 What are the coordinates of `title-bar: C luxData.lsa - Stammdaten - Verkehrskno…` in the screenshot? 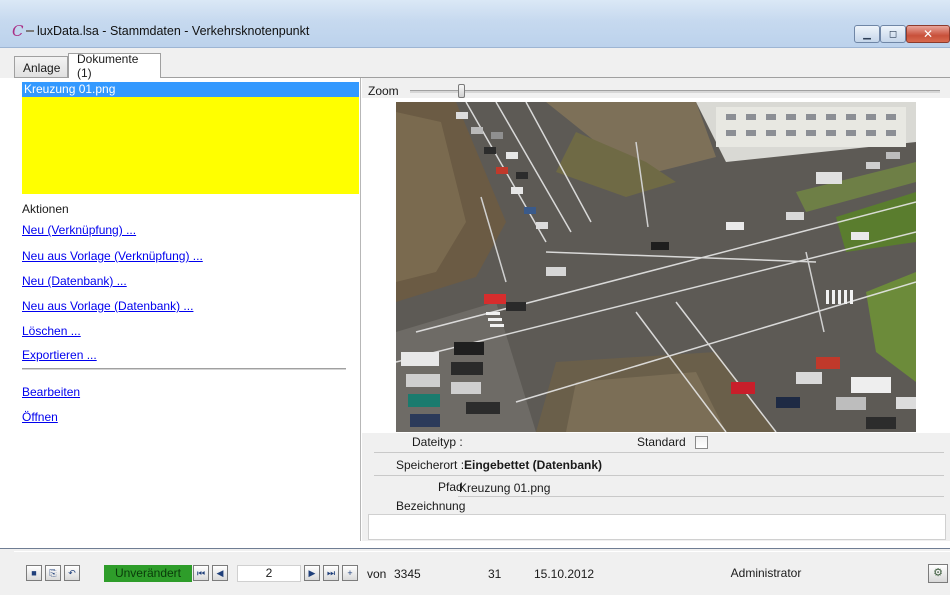 It's located at (475, 24).